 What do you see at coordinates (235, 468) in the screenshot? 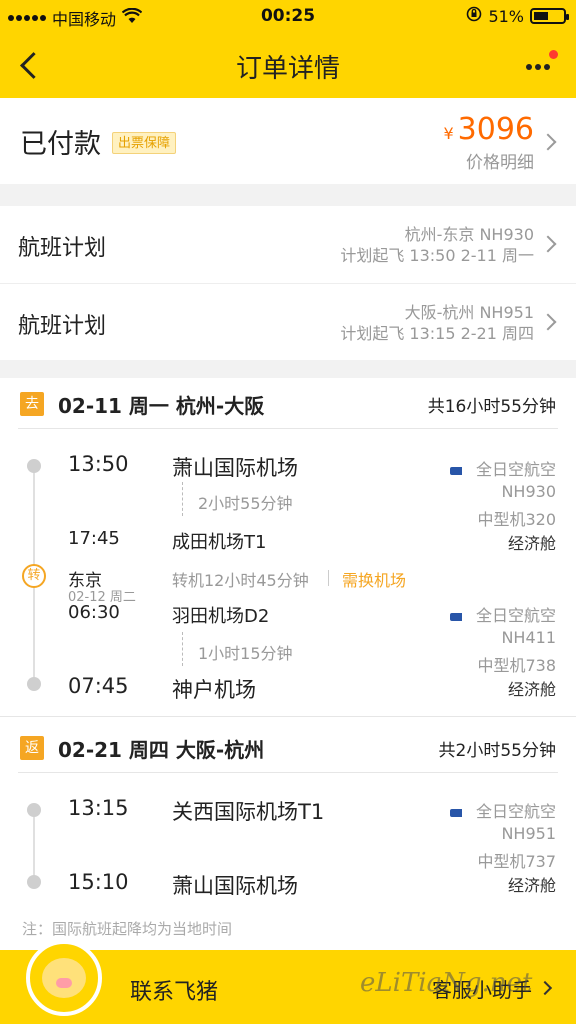
I see `departure-airport: 萧山国际机场` at bounding box center [235, 468].